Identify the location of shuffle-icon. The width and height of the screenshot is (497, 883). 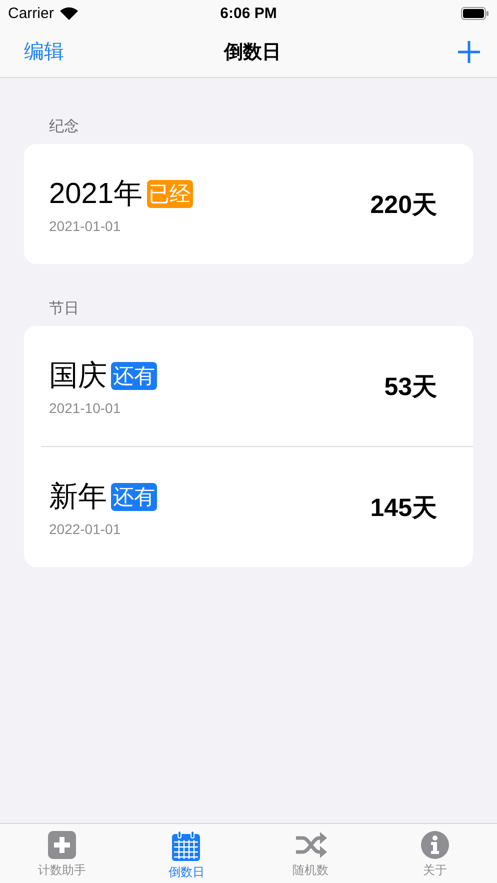
(311, 845).